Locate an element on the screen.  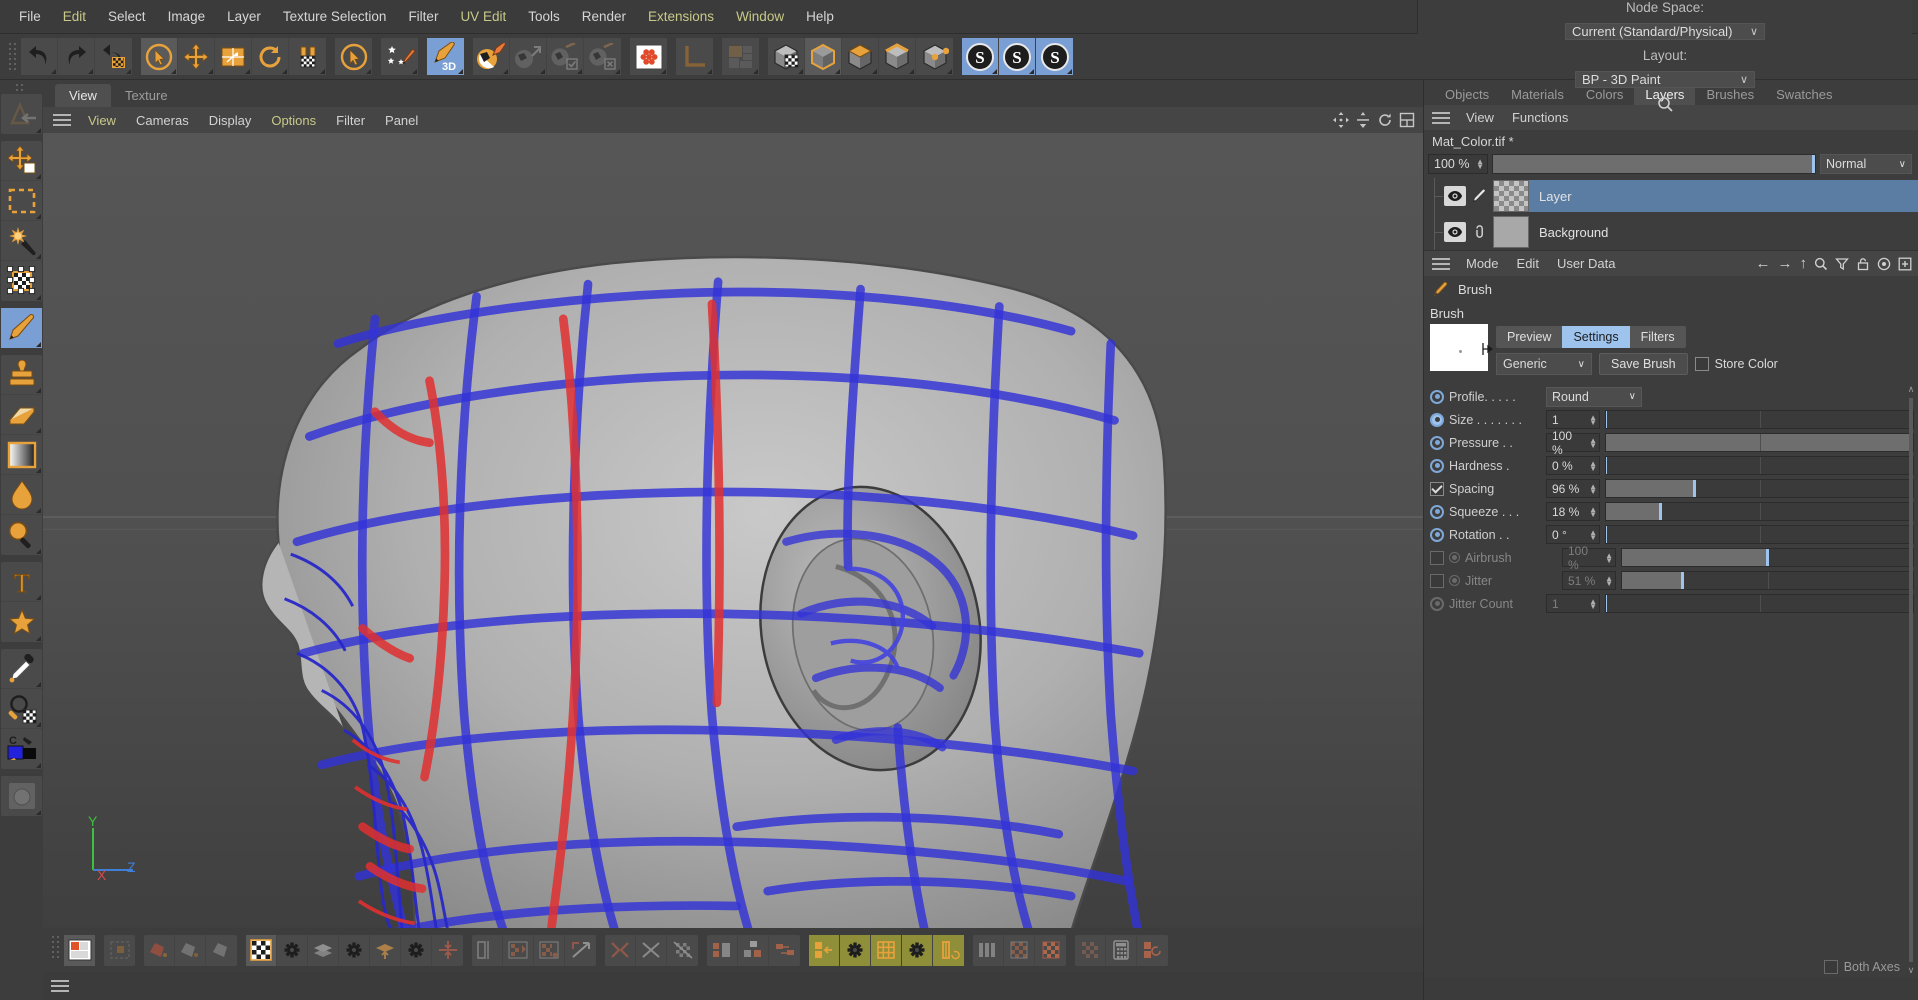
text-tool: T is located at coordinates (21, 582).